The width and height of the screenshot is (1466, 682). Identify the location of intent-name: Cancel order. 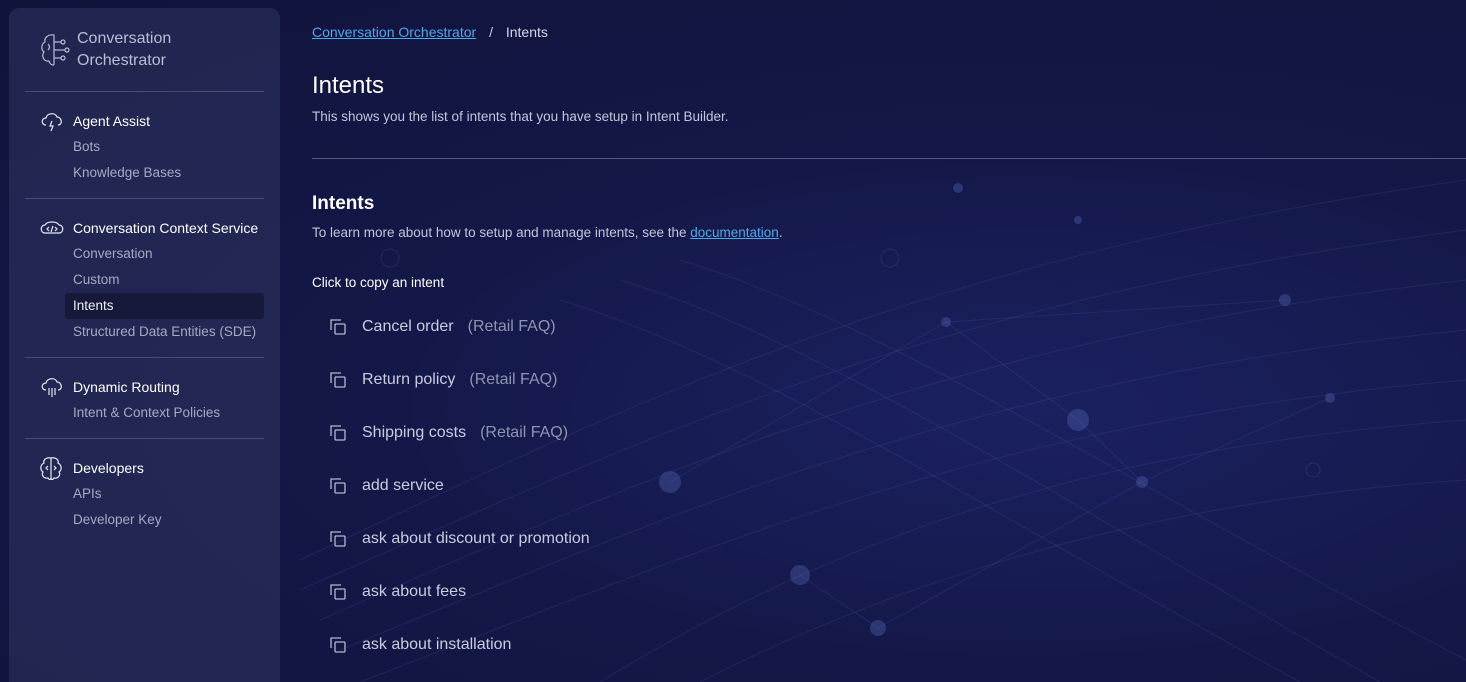
(408, 326).